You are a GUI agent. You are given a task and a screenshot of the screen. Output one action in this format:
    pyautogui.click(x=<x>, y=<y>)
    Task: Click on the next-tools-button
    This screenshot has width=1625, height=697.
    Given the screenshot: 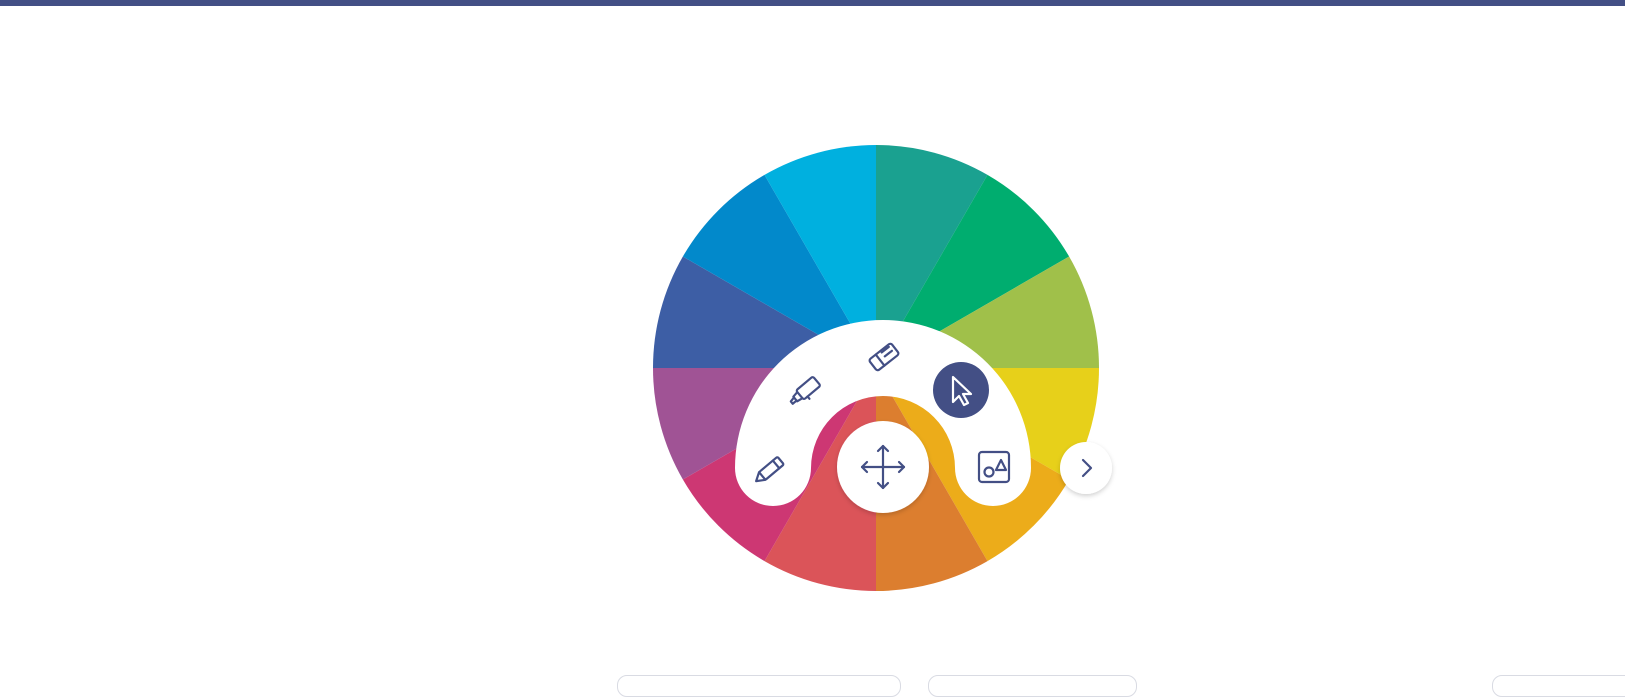 What is the action you would take?
    pyautogui.click(x=1086, y=468)
    